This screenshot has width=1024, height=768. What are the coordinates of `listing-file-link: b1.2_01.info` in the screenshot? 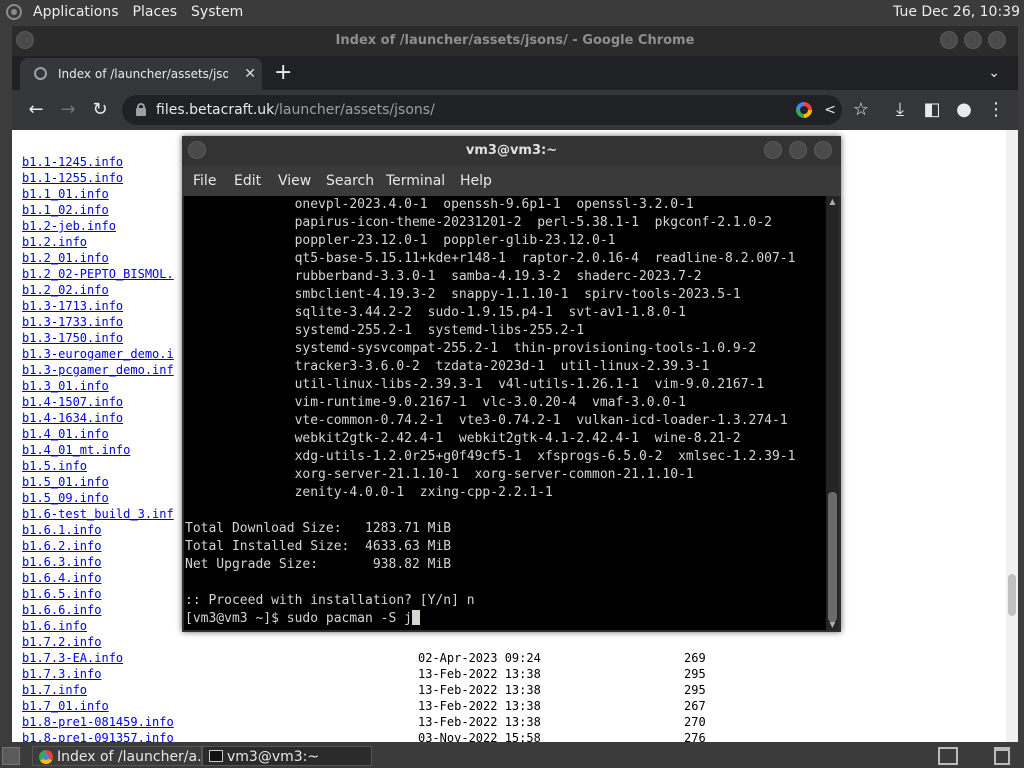 It's located at (65, 258).